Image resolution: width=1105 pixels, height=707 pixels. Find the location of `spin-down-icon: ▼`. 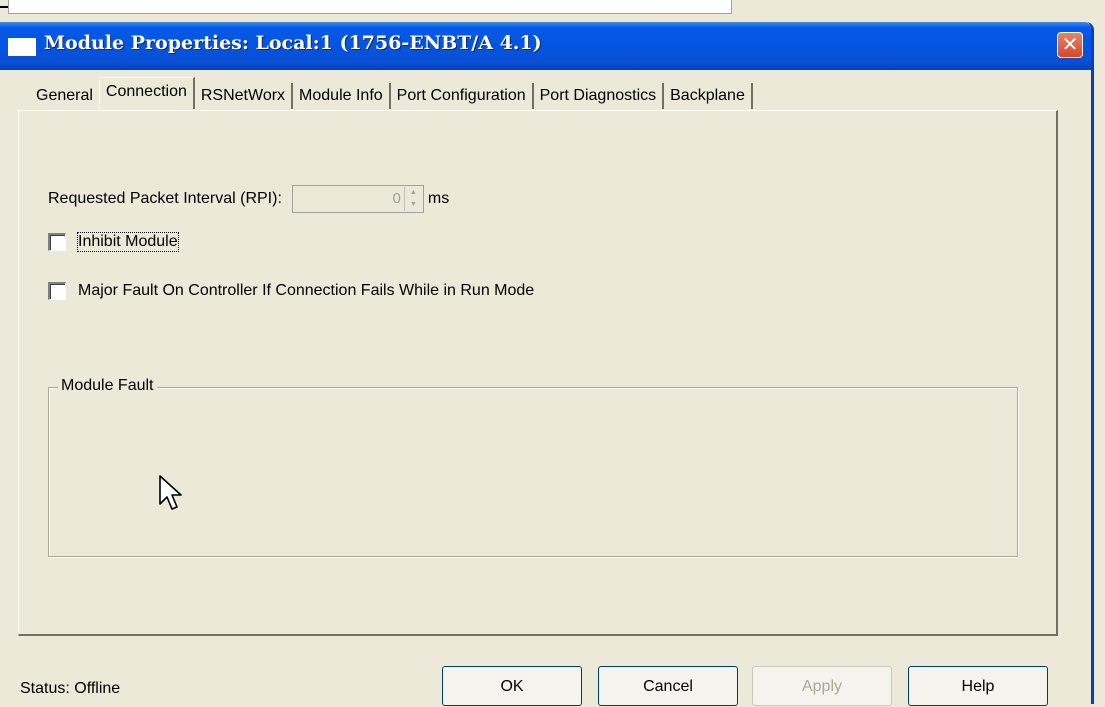

spin-down-icon: ▼ is located at coordinates (413, 205).